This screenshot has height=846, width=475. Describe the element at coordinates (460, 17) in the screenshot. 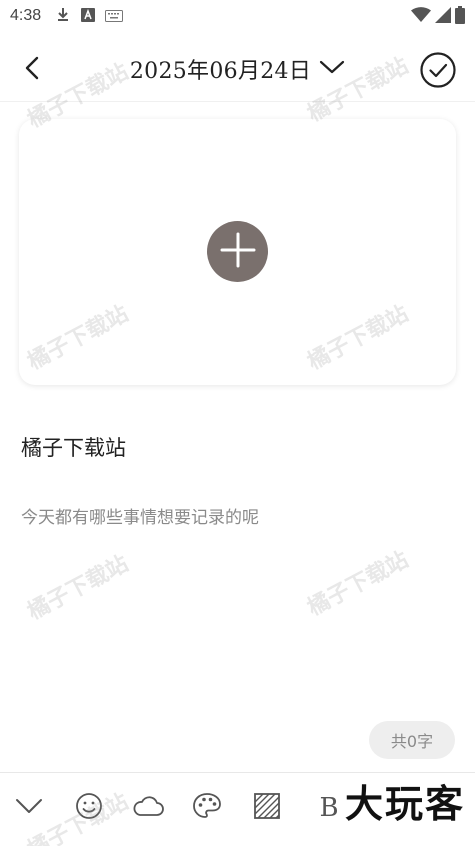

I see `battery-icon` at that location.